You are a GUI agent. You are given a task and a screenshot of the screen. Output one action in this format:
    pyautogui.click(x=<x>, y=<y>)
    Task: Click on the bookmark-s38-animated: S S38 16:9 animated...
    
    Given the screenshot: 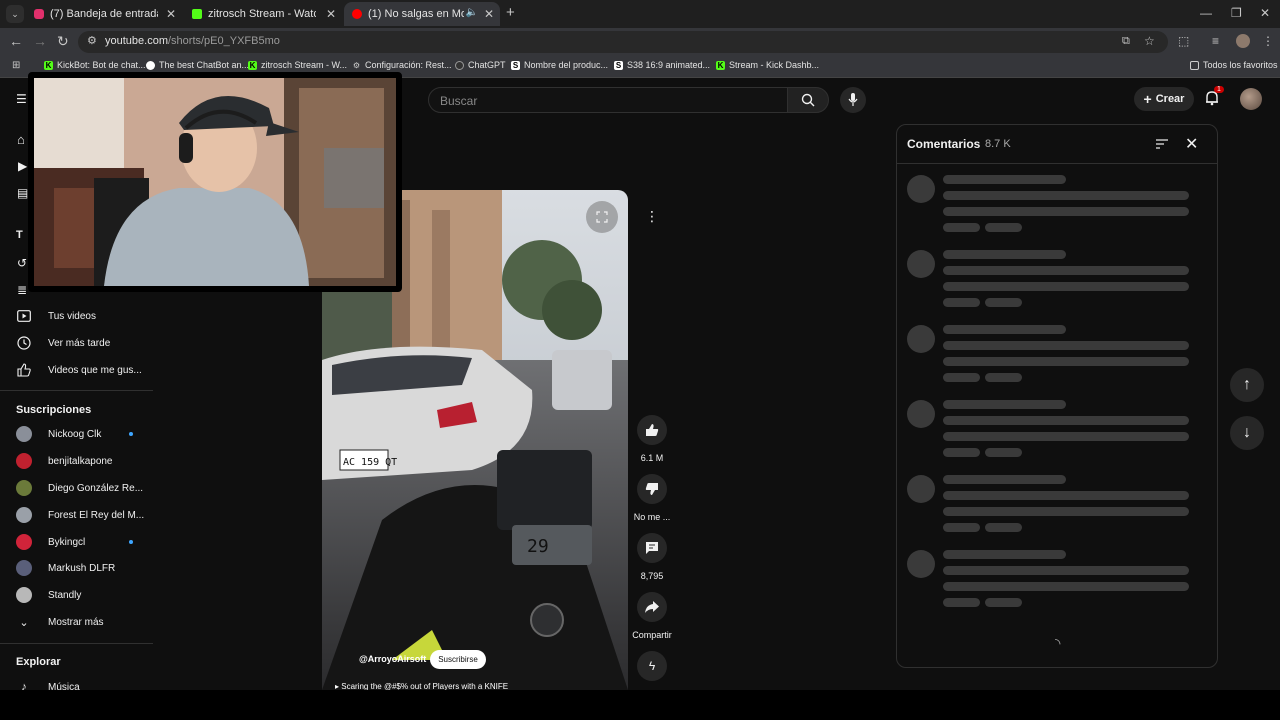 What is the action you would take?
    pyautogui.click(x=662, y=65)
    